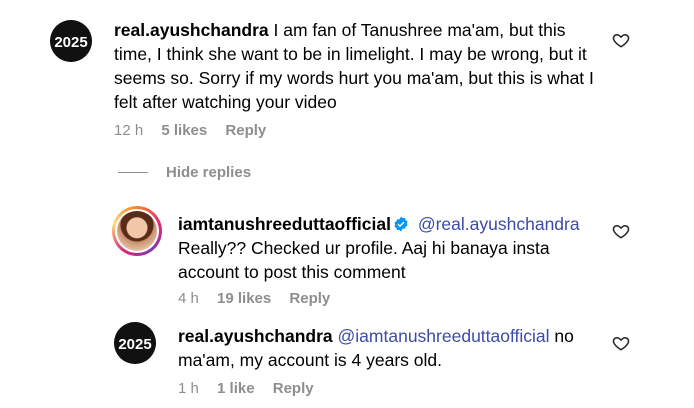 This screenshot has width=694, height=408. What do you see at coordinates (244, 298) in the screenshot?
I see `reply-likes: 19 likes` at bounding box center [244, 298].